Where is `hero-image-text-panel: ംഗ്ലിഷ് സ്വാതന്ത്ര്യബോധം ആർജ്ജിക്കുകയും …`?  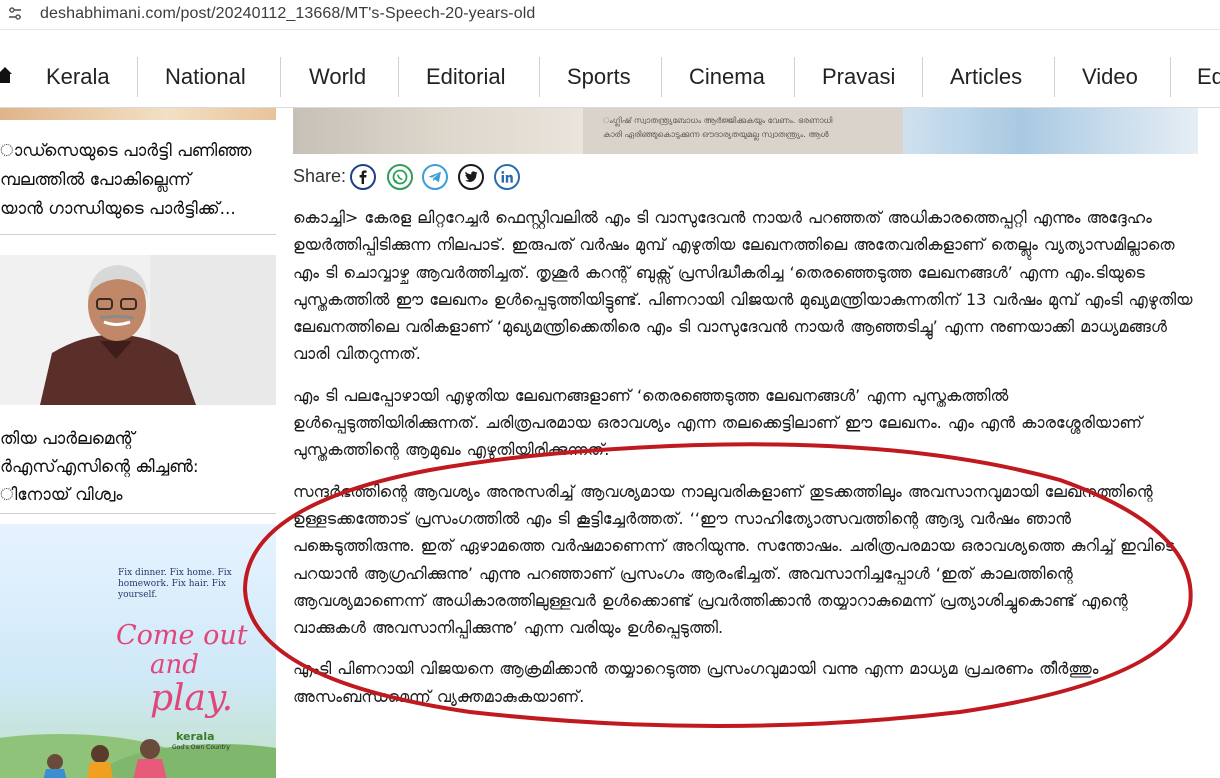
hero-image-text-panel: ംഗ്ലിഷ് സ്വാതന്ത്ര്യബോധം ആർജ്ജിക്കുകയും … is located at coordinates (743, 131).